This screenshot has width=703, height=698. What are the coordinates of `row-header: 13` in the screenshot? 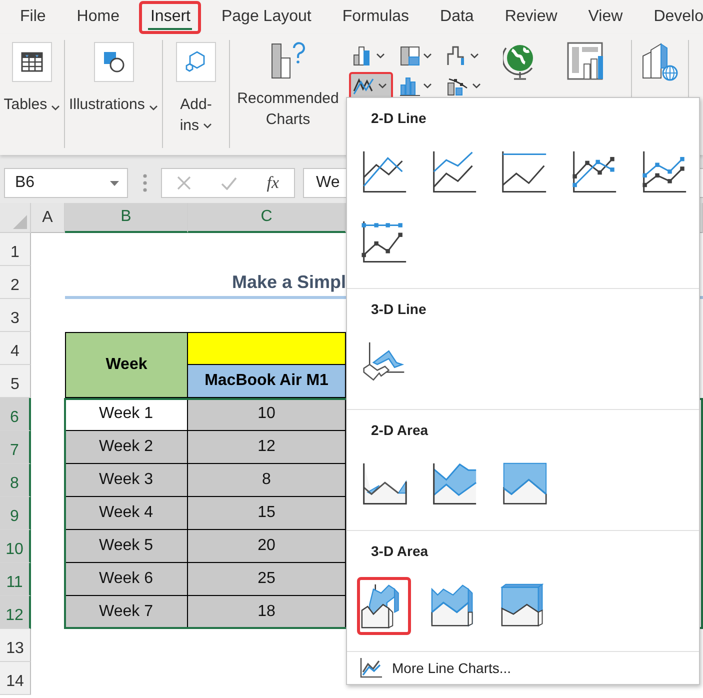 It's located at (15, 645).